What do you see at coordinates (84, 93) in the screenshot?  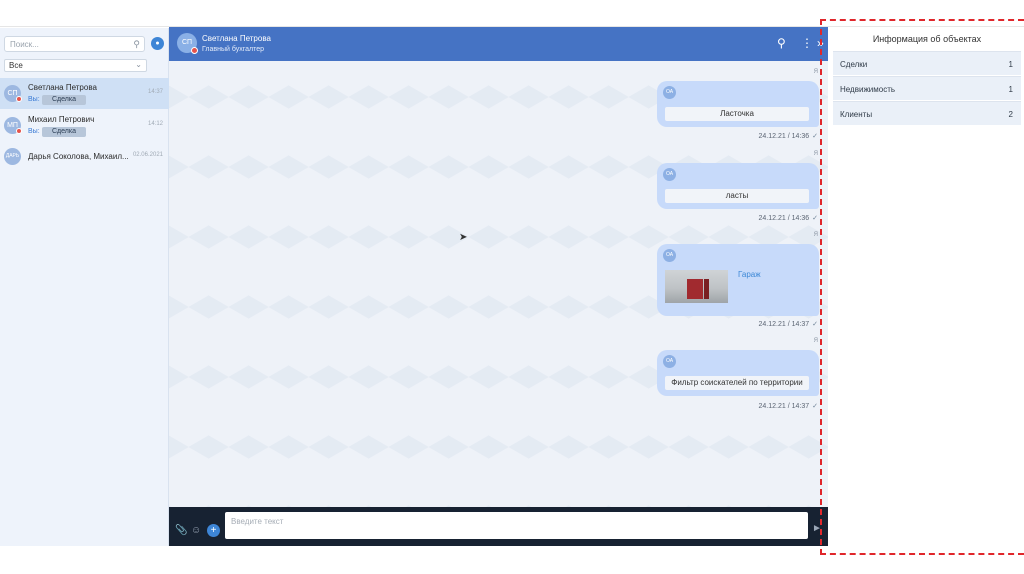 I see `contact-item: СП Светлана Петрова 14:37 Вы: Сделка` at bounding box center [84, 93].